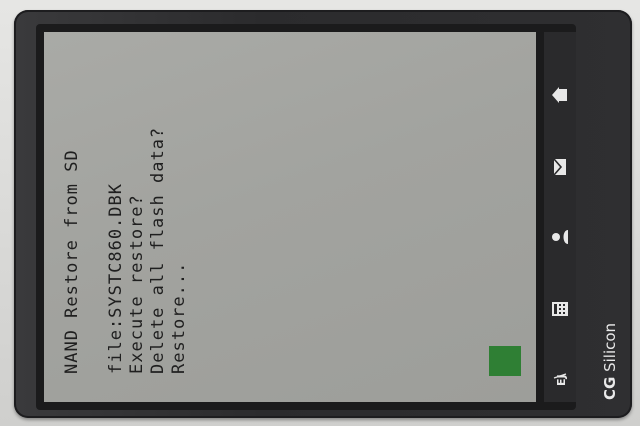  What do you see at coordinates (560, 95) in the screenshot?
I see `home-icon` at bounding box center [560, 95].